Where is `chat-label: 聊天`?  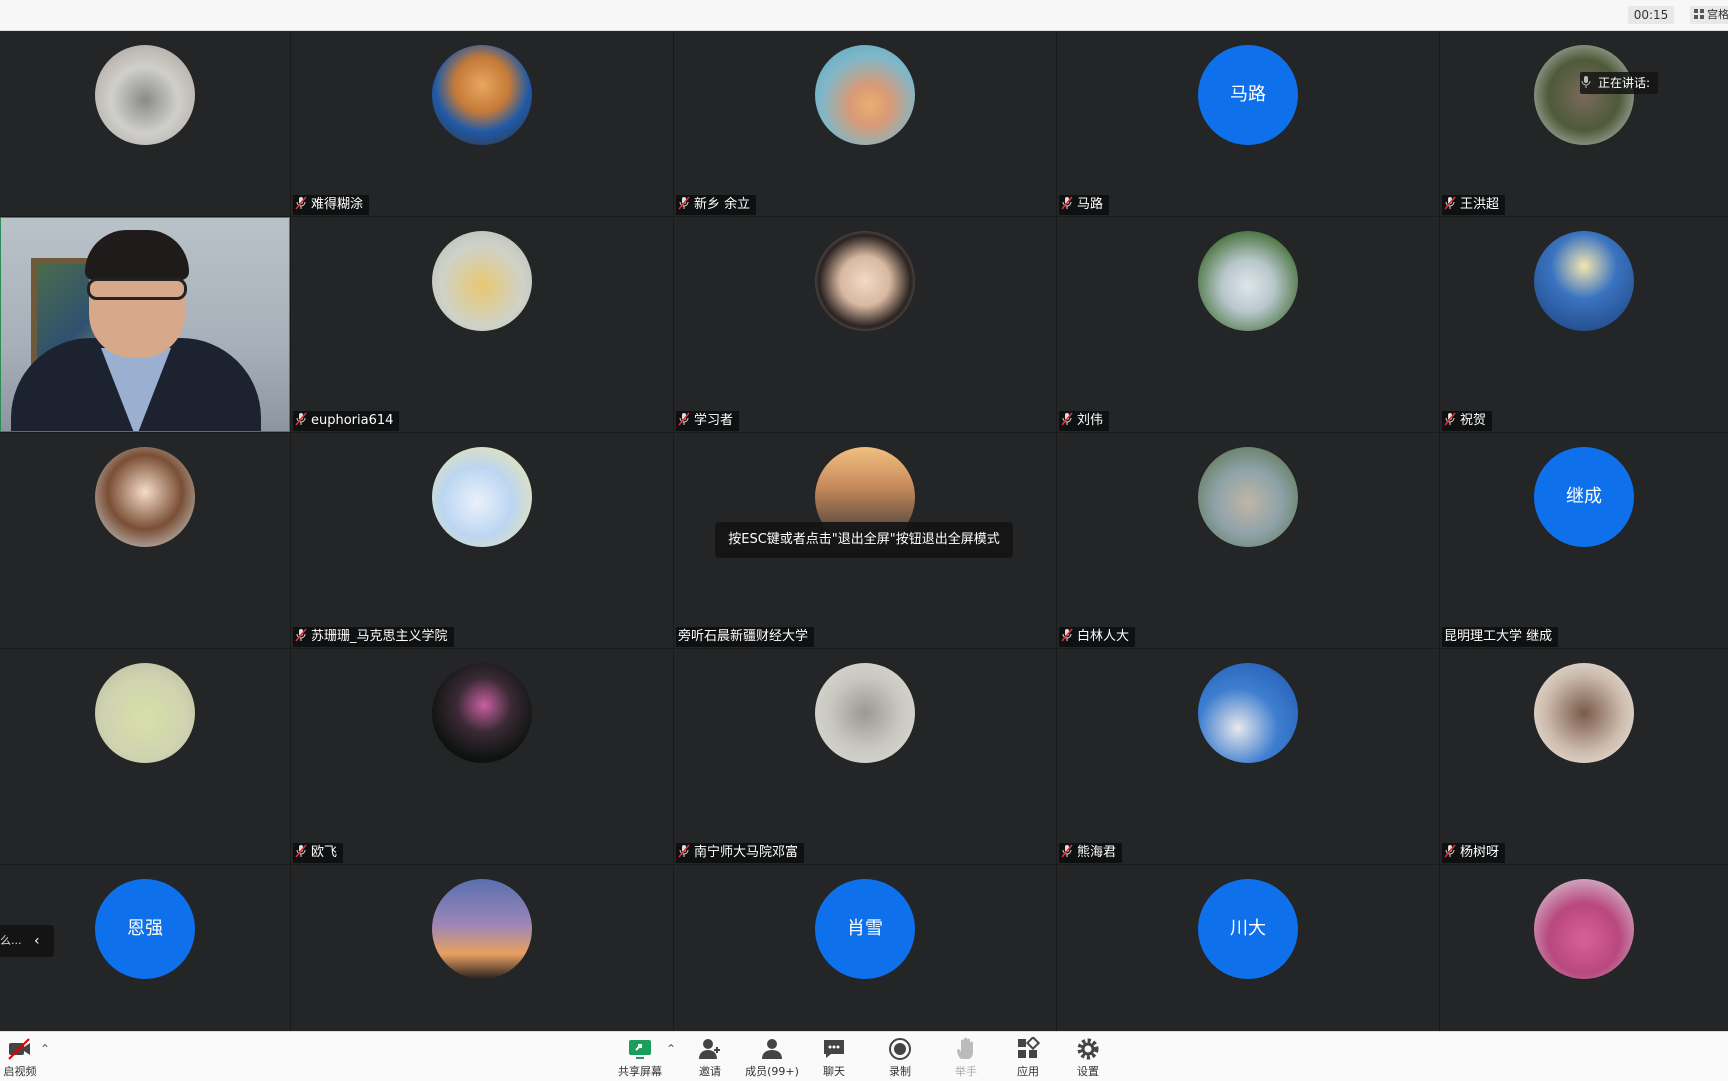 chat-label: 聊天 is located at coordinates (834, 1071).